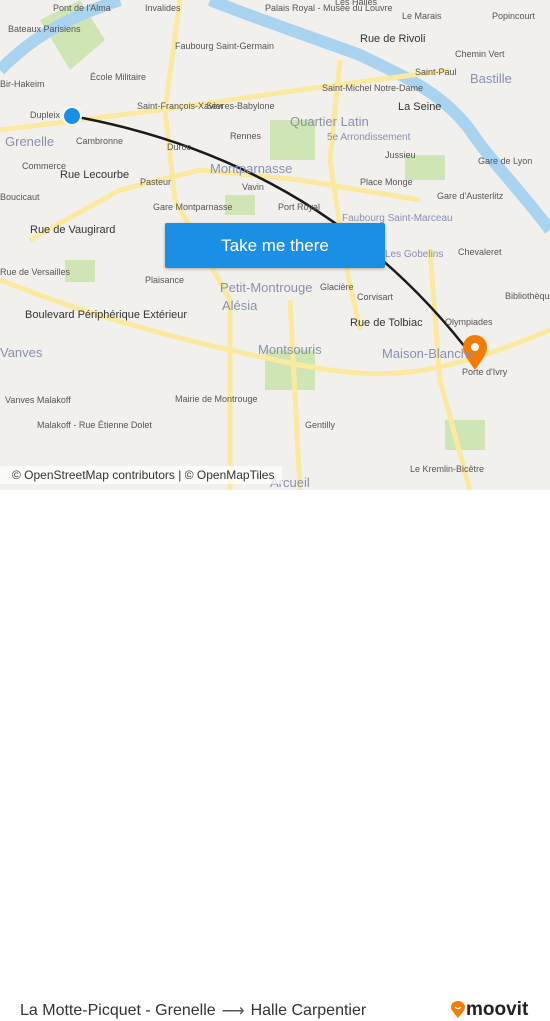 The width and height of the screenshot is (550, 1021). Describe the element at coordinates (386, 323) in the screenshot. I see `map-label: Rue de Tolbiac` at that location.